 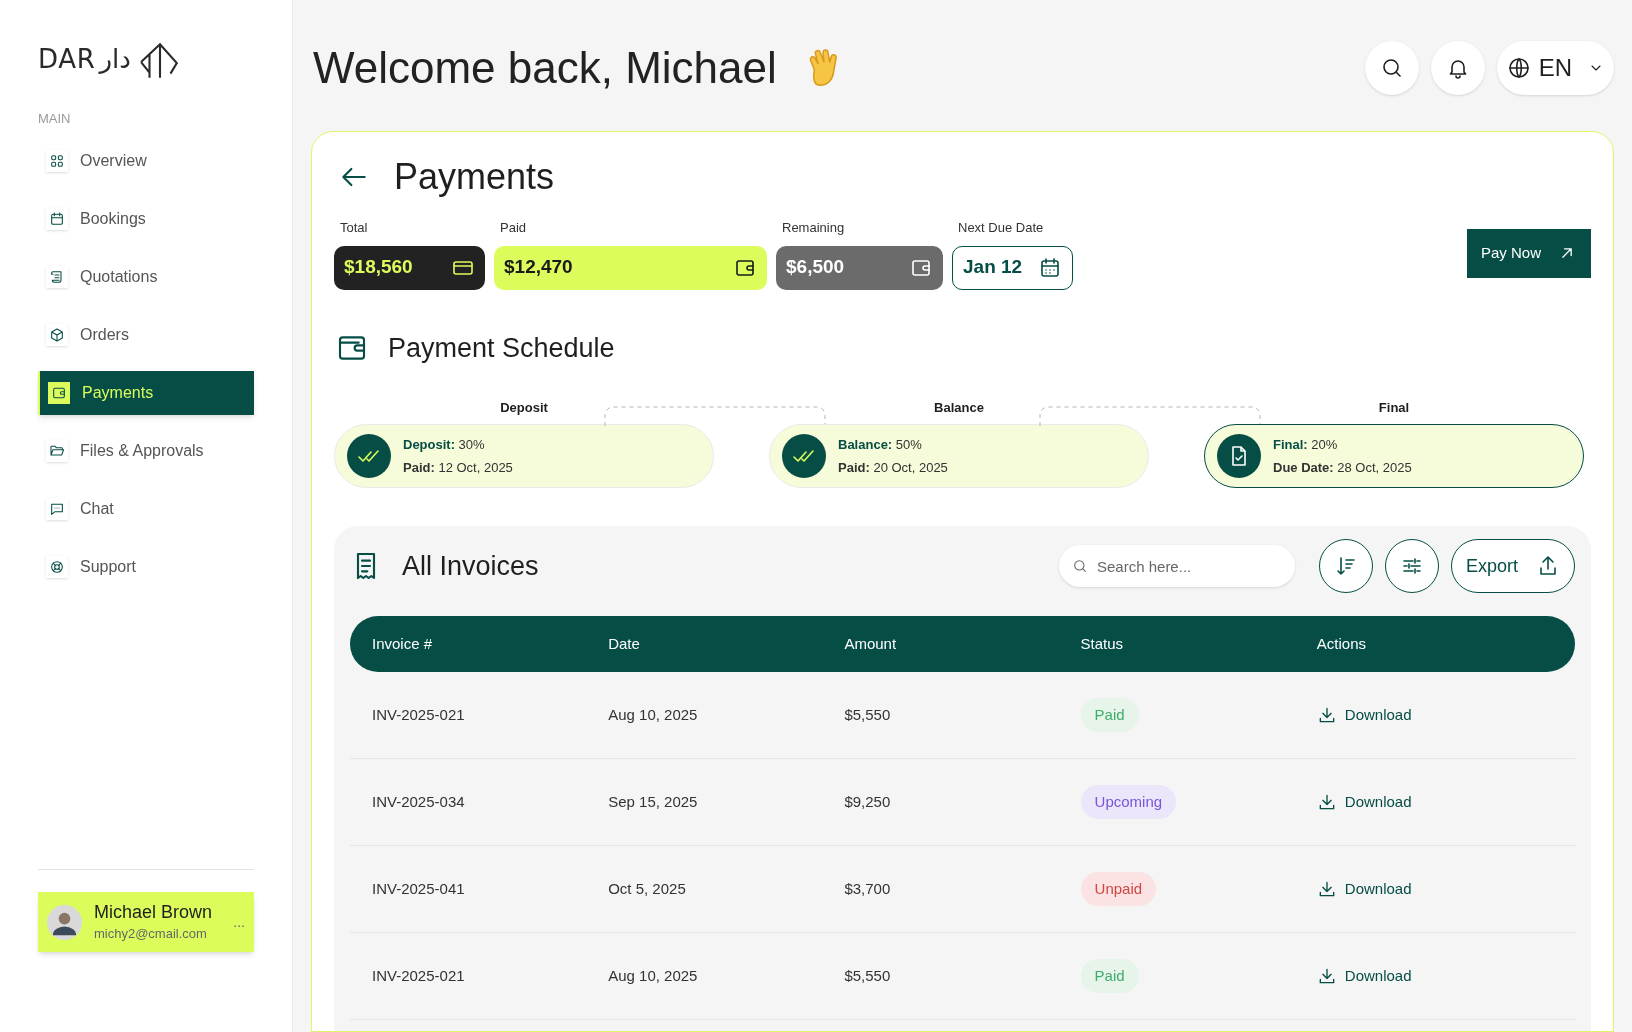 What do you see at coordinates (57, 334) in the screenshot?
I see `box-icon` at bounding box center [57, 334].